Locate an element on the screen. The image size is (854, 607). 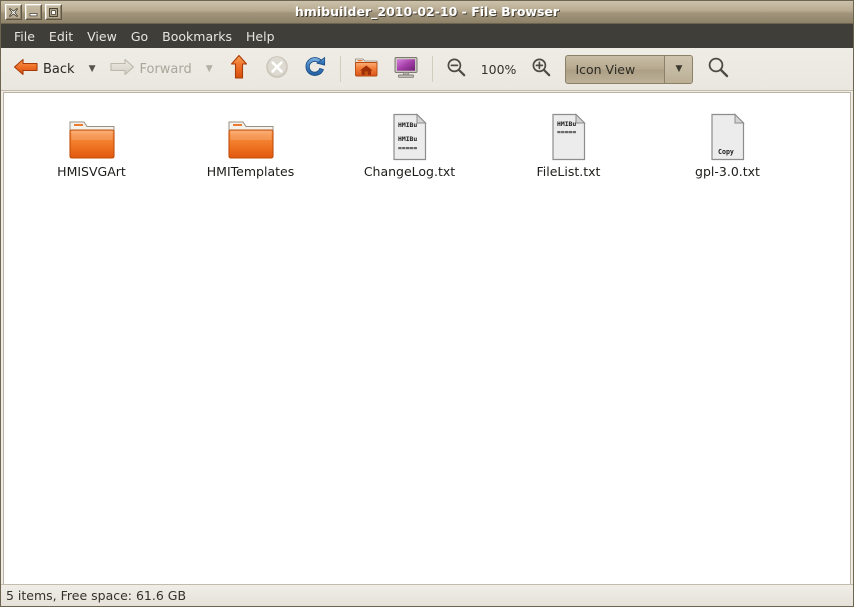
maximize-button is located at coordinates (53, 12).